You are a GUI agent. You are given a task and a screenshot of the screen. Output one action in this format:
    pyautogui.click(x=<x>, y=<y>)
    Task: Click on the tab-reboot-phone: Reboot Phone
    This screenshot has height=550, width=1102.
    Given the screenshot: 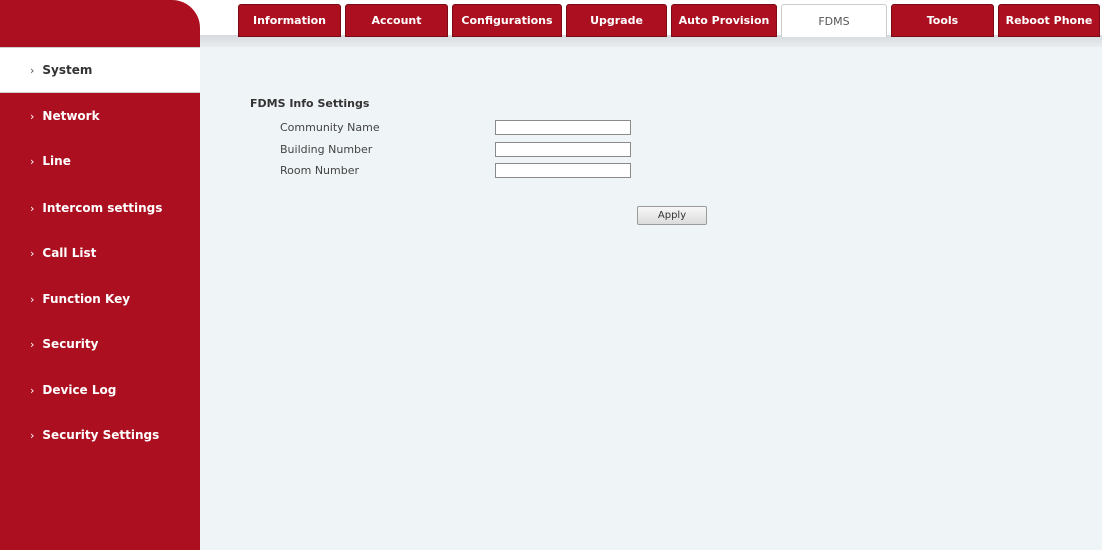 What is the action you would take?
    pyautogui.click(x=1049, y=20)
    